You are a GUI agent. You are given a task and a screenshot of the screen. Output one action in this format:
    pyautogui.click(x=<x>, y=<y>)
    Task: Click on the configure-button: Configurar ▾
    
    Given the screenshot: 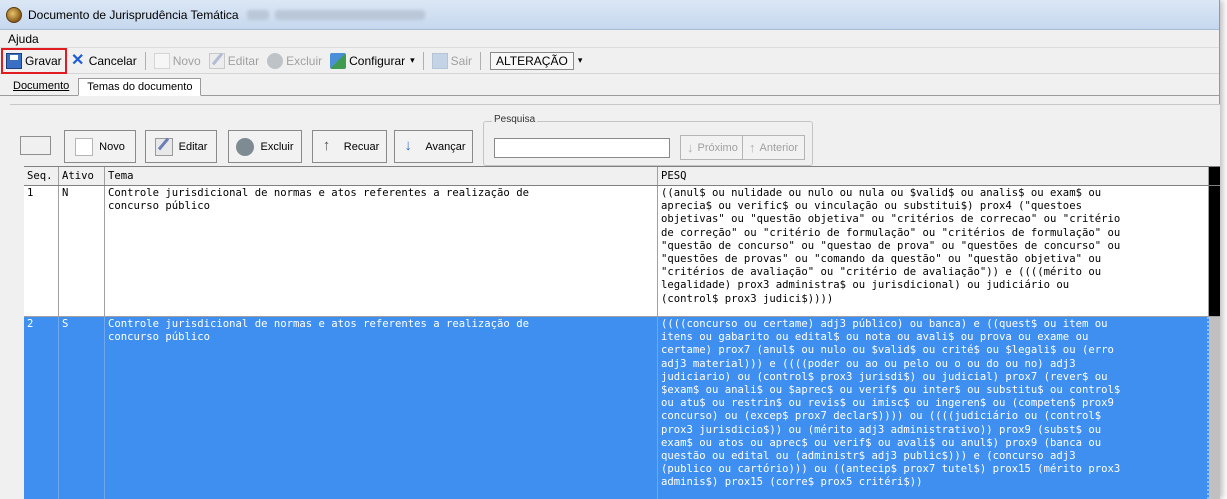 What is the action you would take?
    pyautogui.click(x=372, y=61)
    